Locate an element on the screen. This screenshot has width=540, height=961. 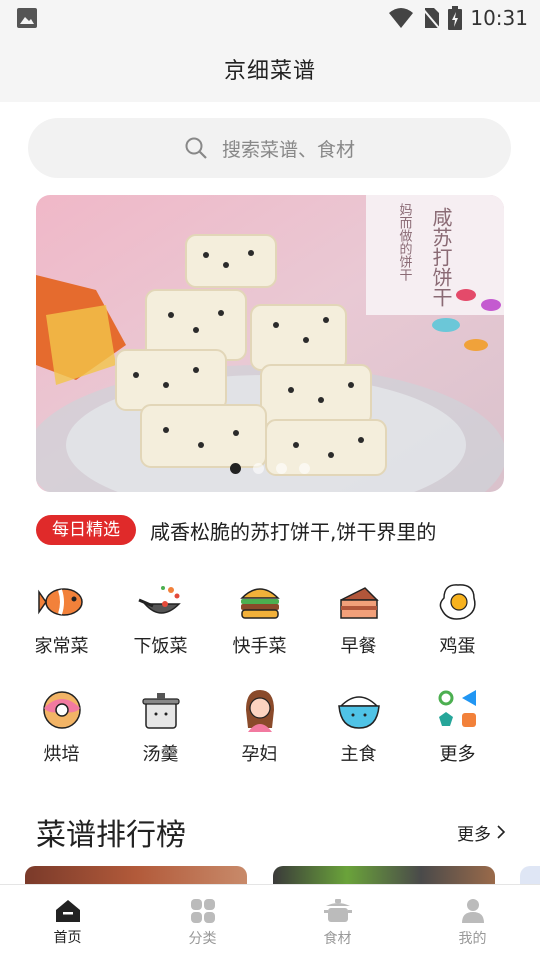
rice-bowl-icon is located at coordinates (358, 712).